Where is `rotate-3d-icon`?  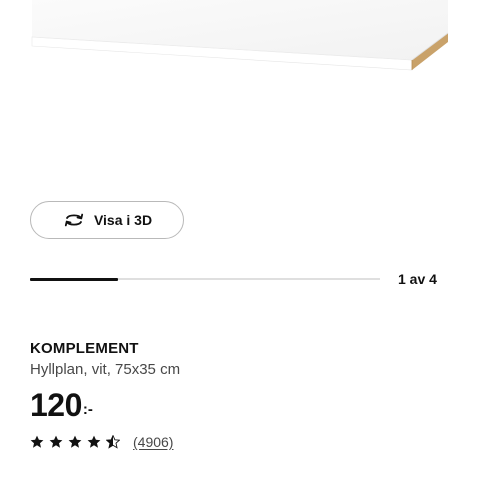 rotate-3d-icon is located at coordinates (74, 220).